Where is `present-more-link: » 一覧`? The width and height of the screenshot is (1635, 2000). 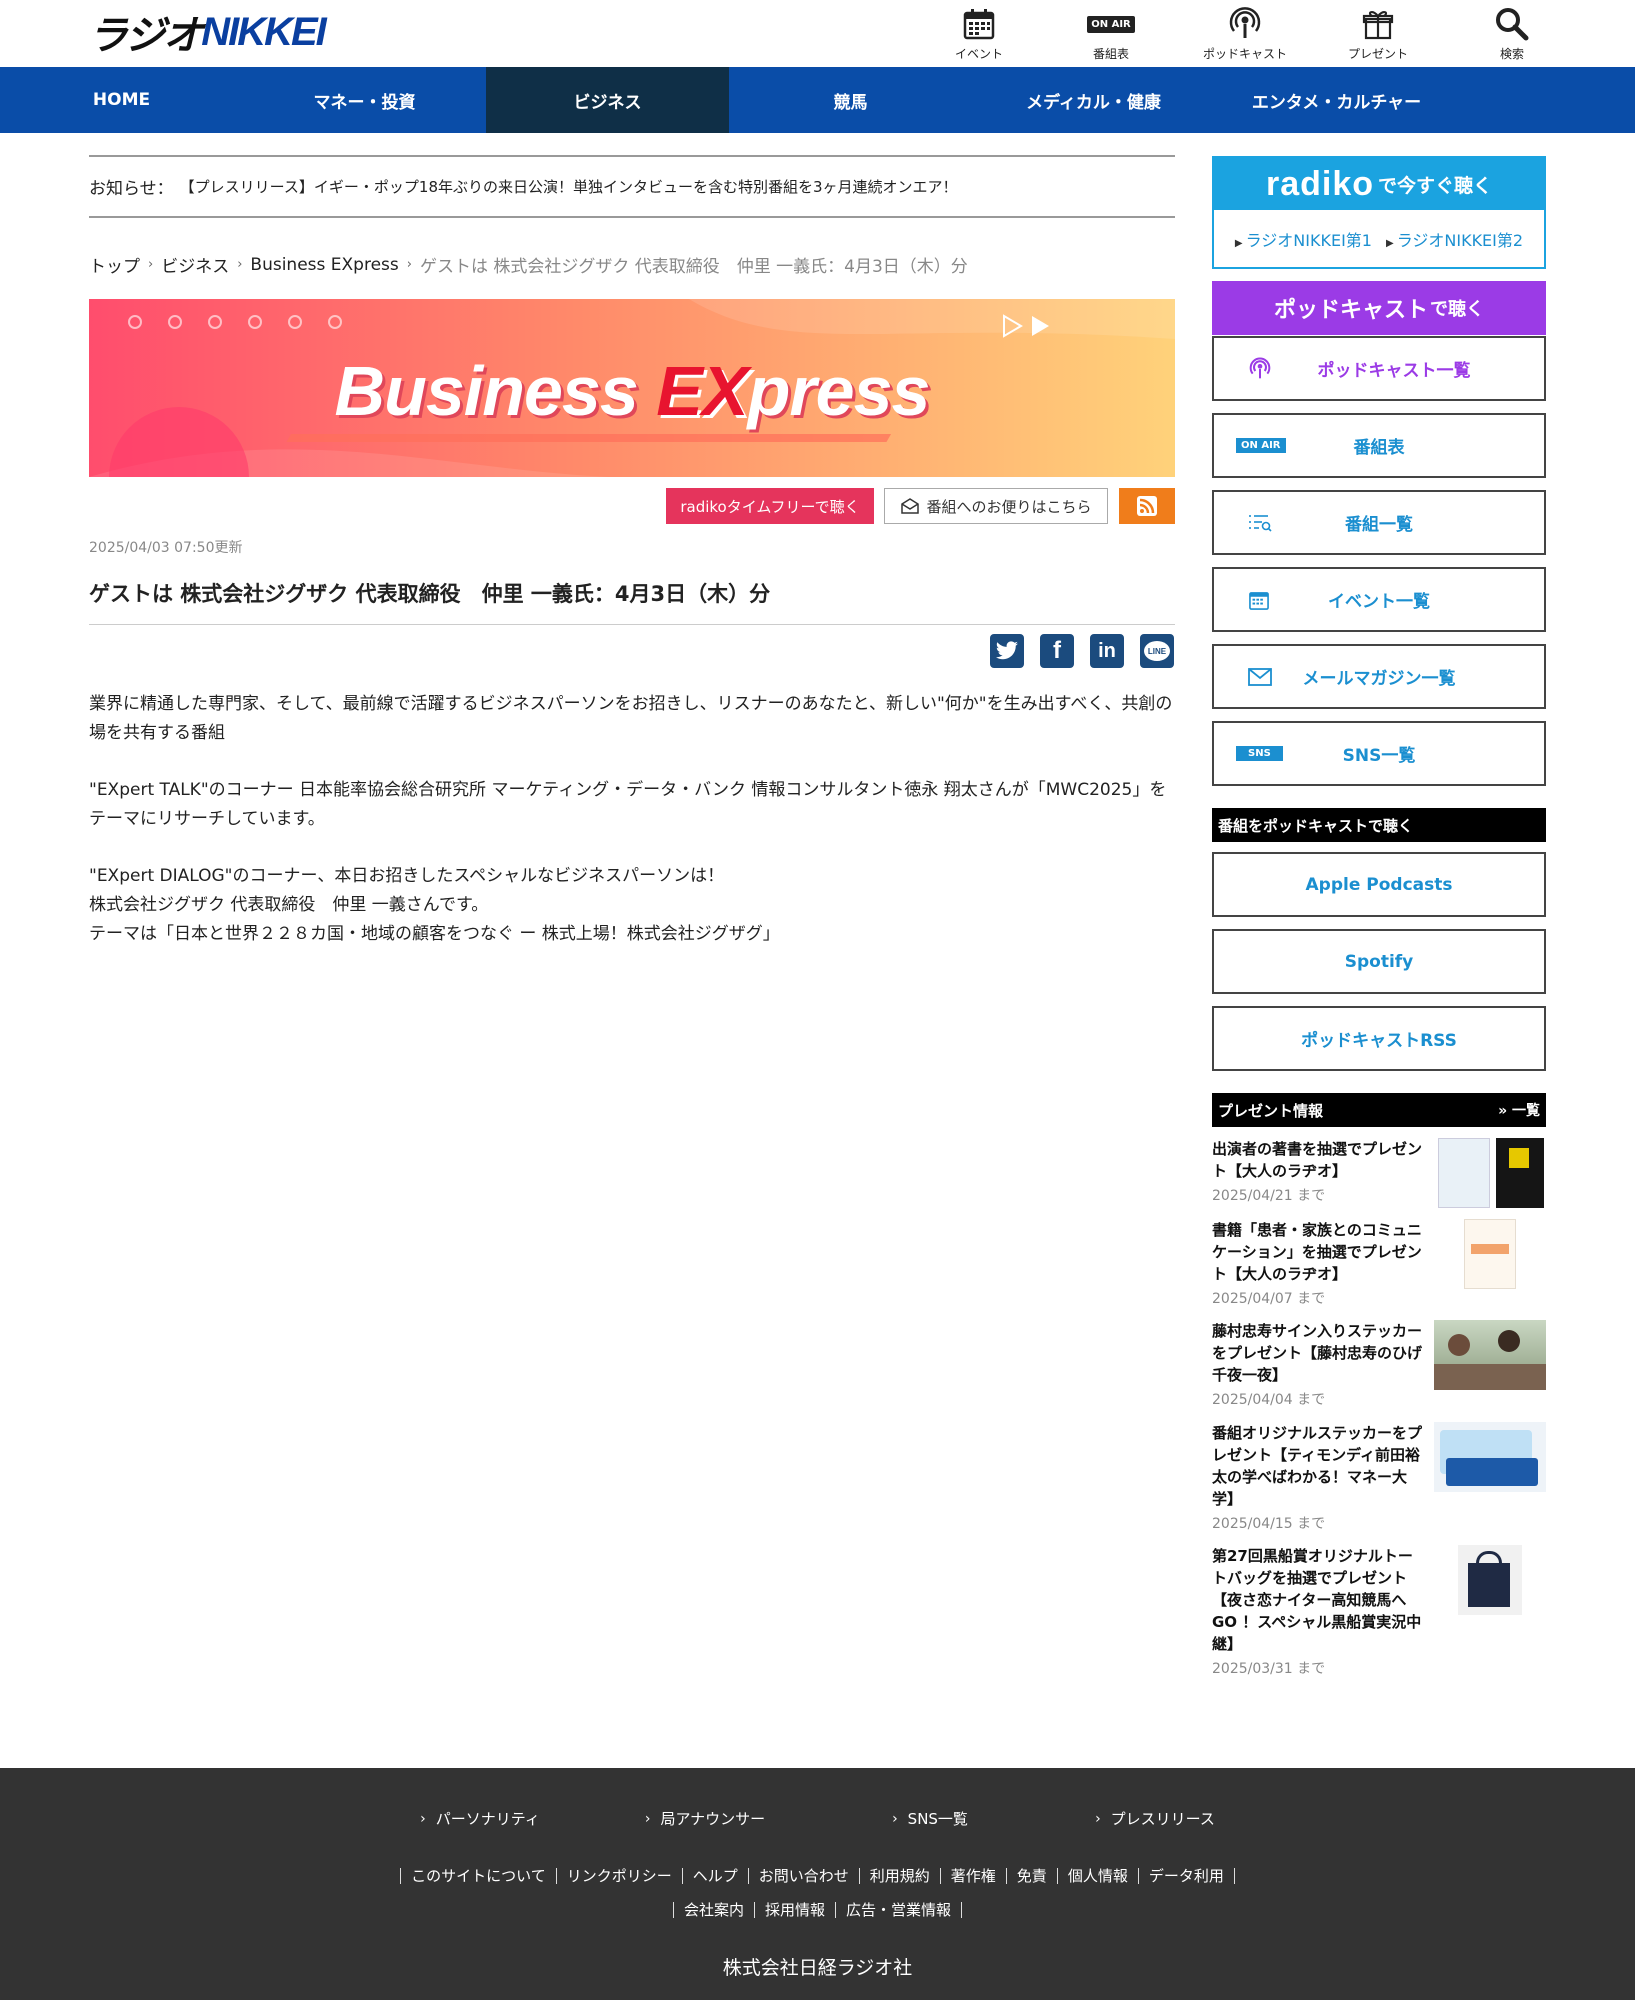 present-more-link: » 一覧 is located at coordinates (1519, 1110).